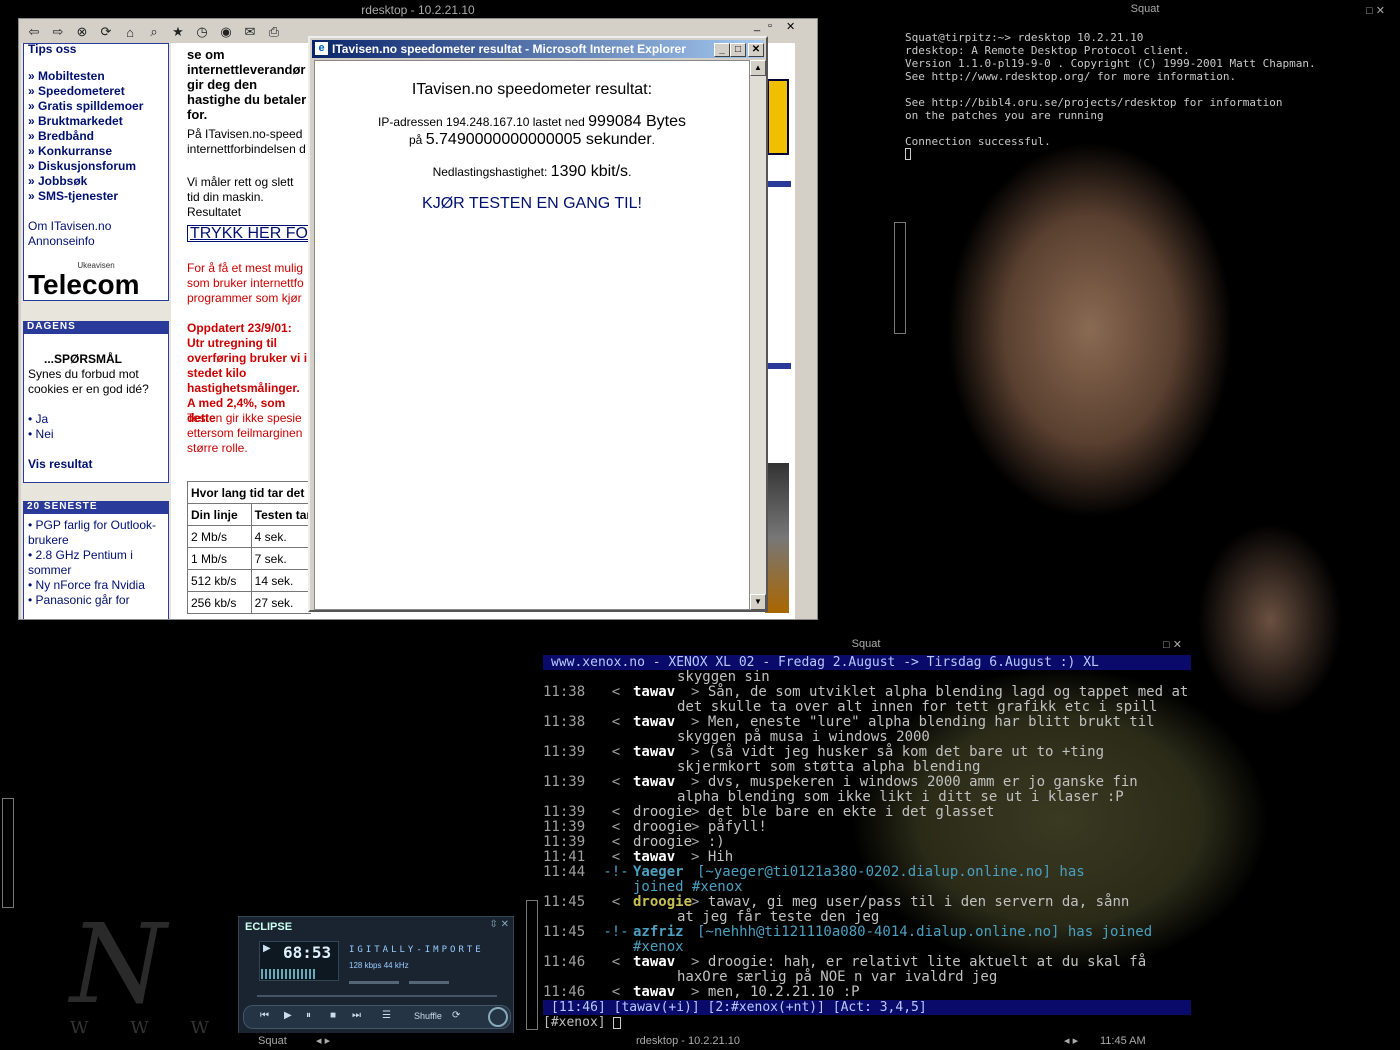 This screenshot has width=1400, height=1050. What do you see at coordinates (578, 1022) in the screenshot?
I see `irc-channel-prompt: [#xenox]` at bounding box center [578, 1022].